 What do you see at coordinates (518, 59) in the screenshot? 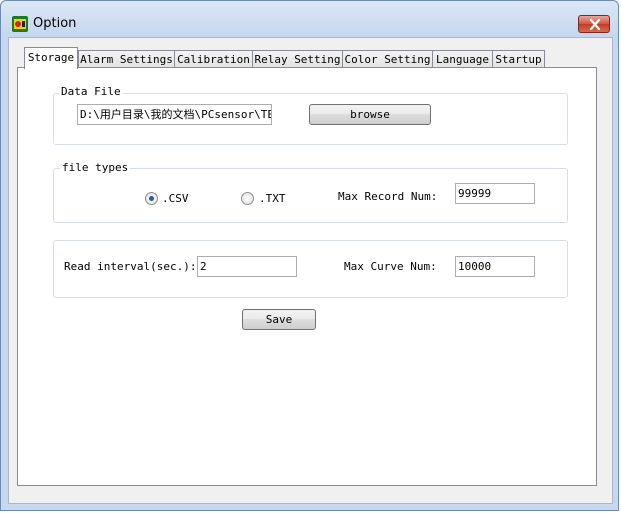
I see `tab-startup: Startup` at bounding box center [518, 59].